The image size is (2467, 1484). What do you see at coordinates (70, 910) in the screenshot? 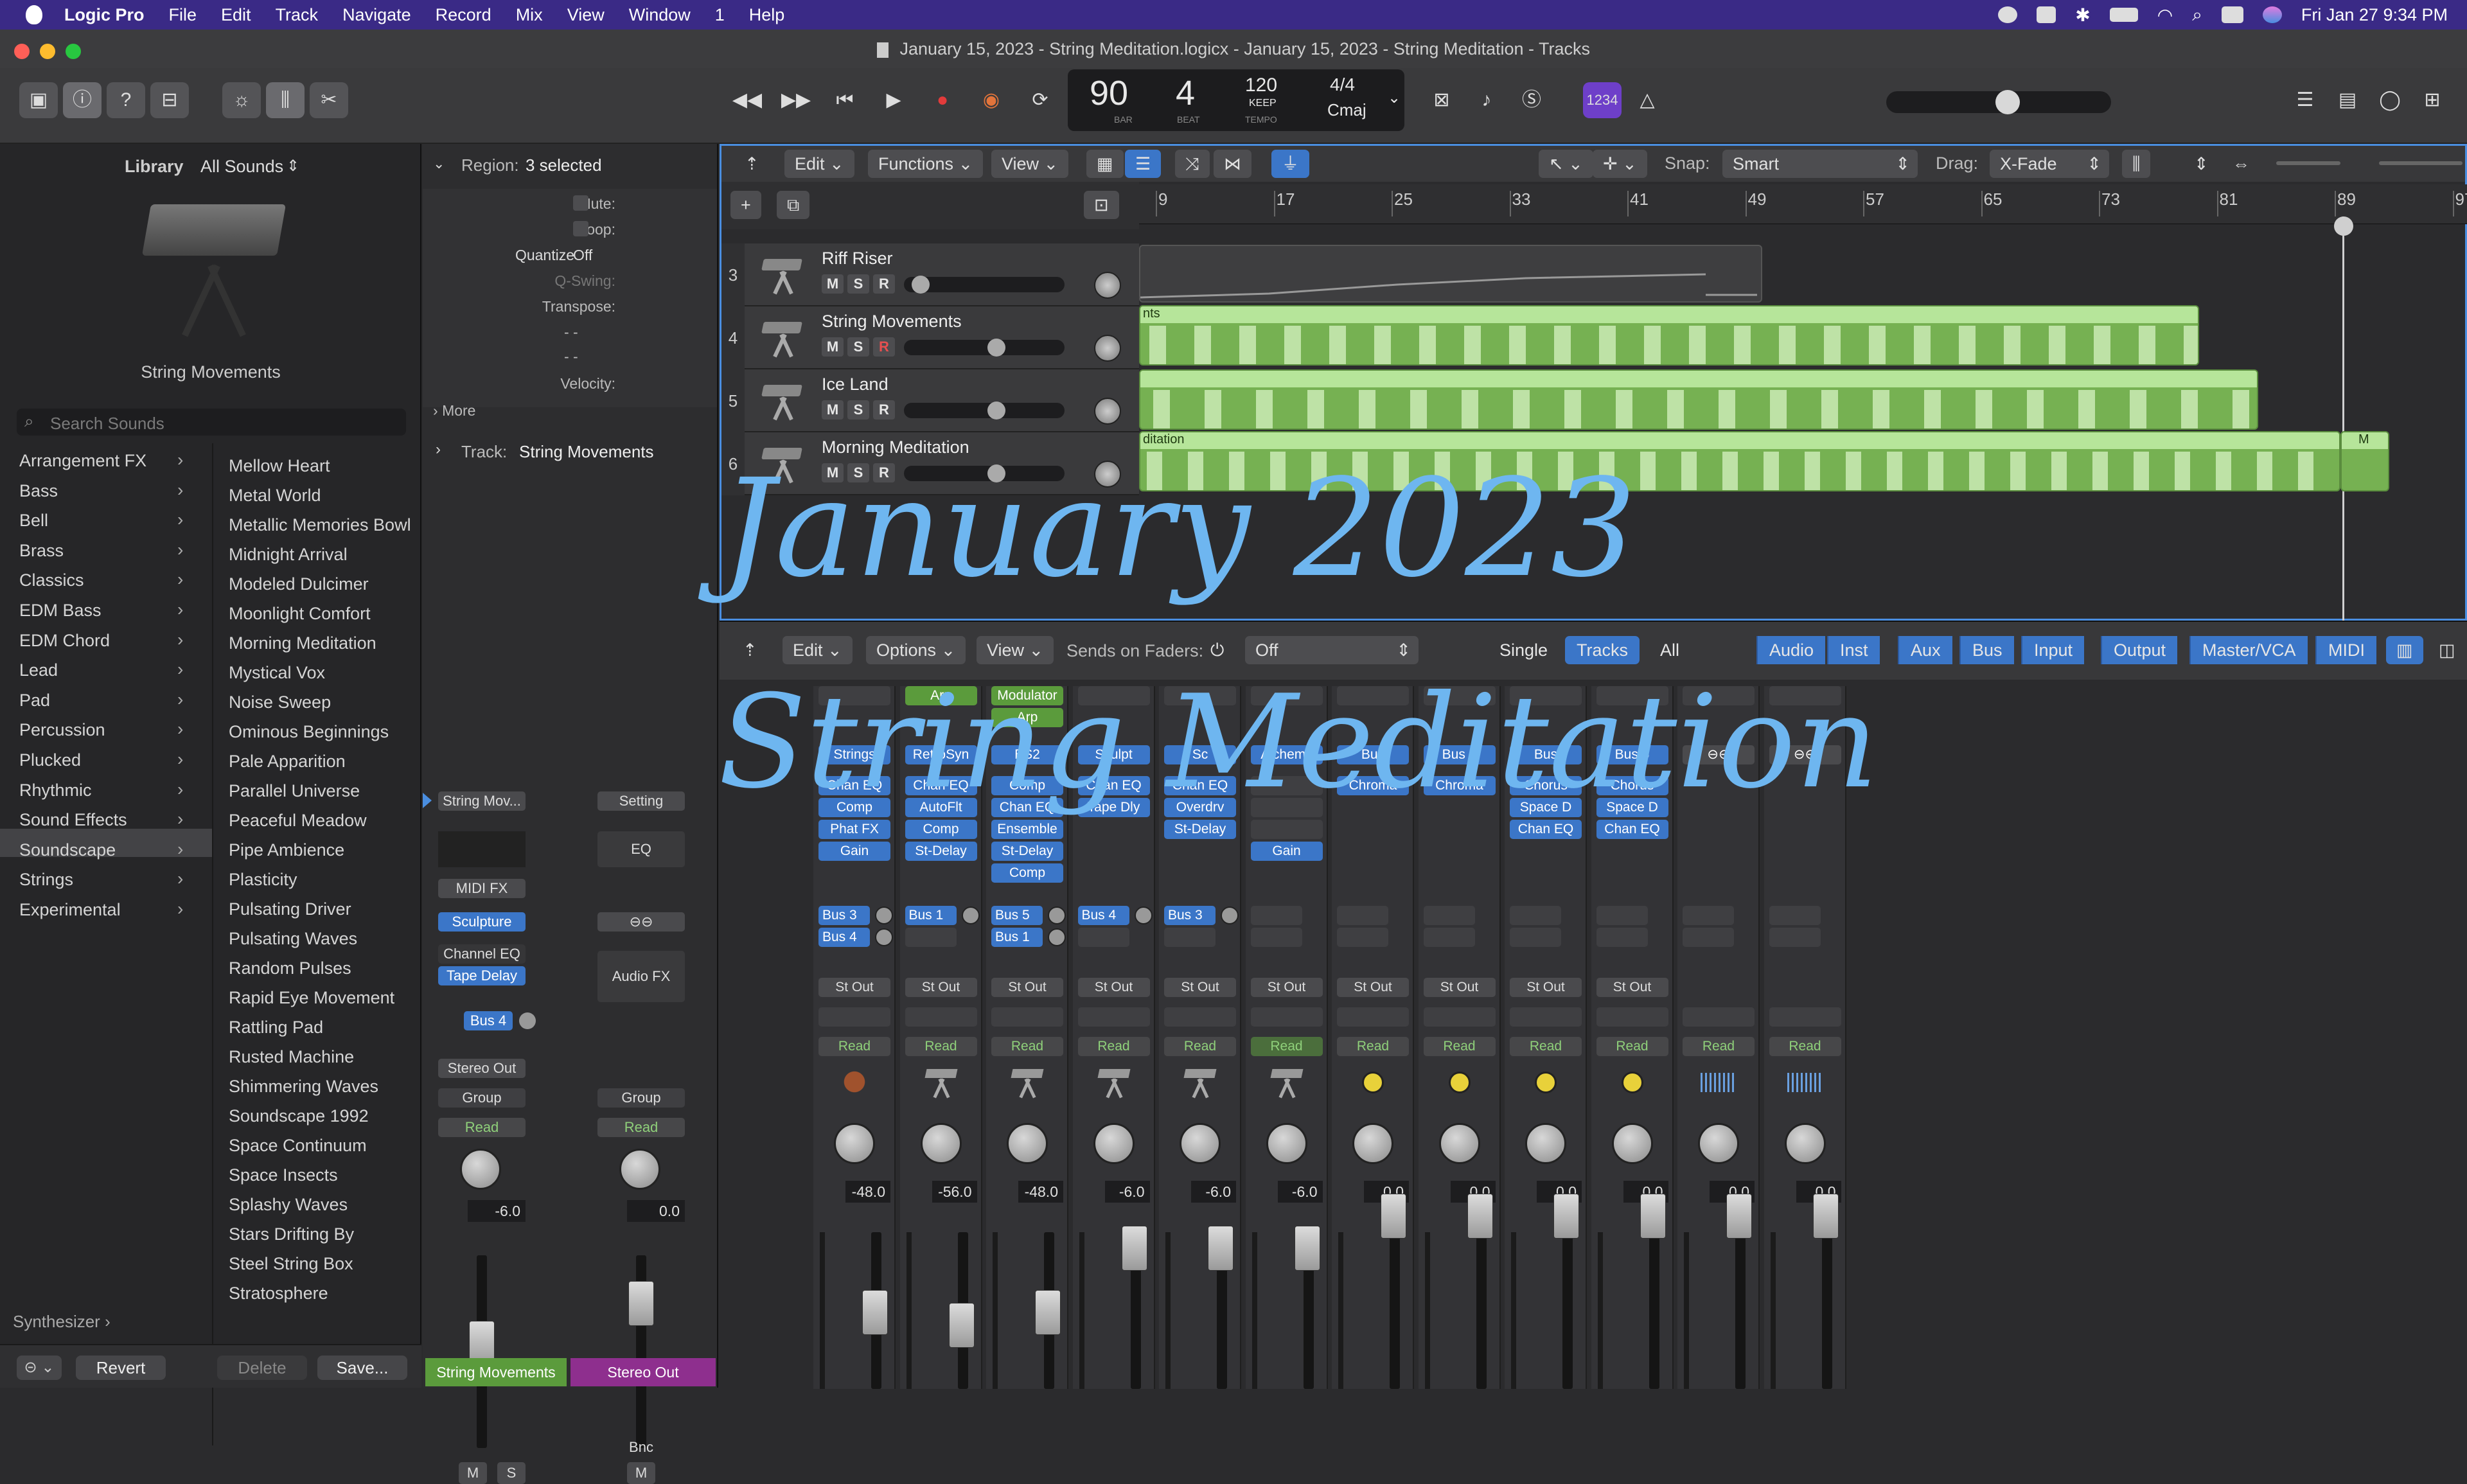
I see `category-item: Experimental` at bounding box center [70, 910].